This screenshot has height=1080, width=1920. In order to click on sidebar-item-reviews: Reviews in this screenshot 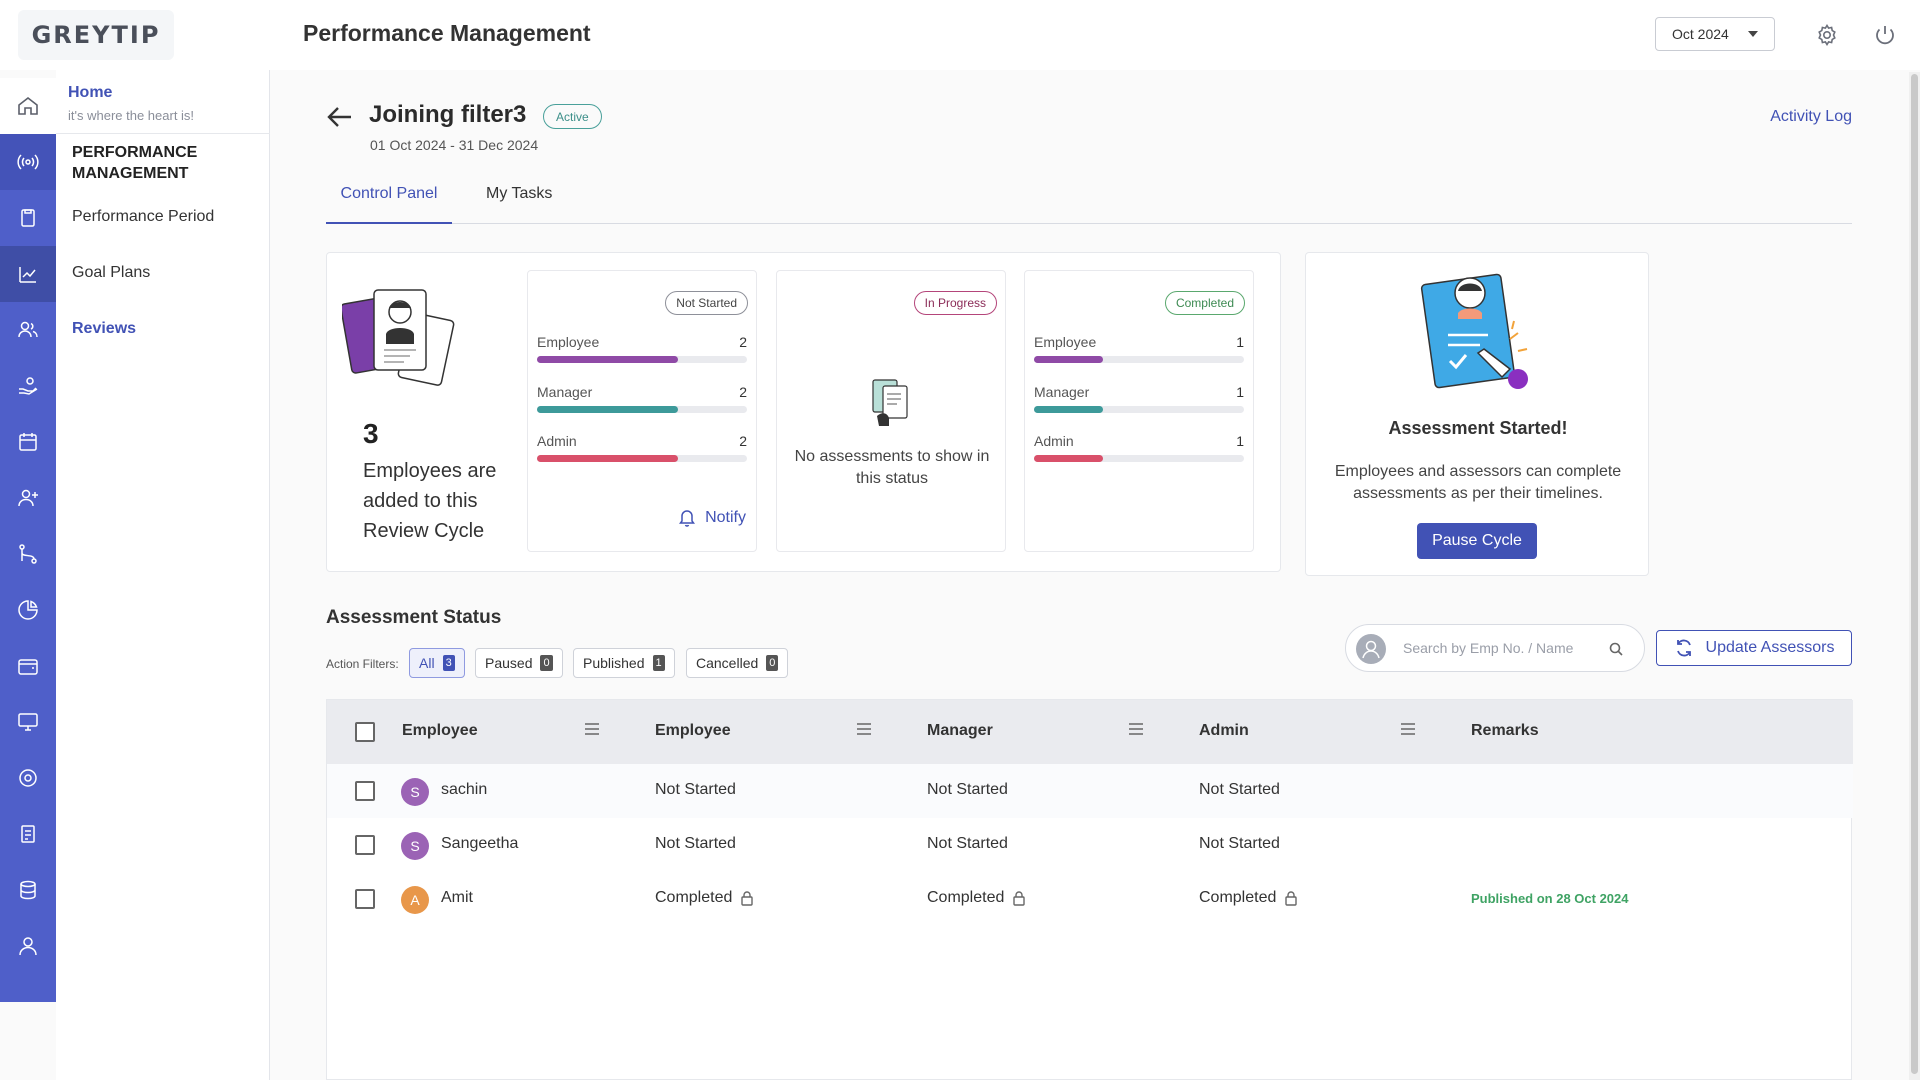, I will do `click(104, 329)`.